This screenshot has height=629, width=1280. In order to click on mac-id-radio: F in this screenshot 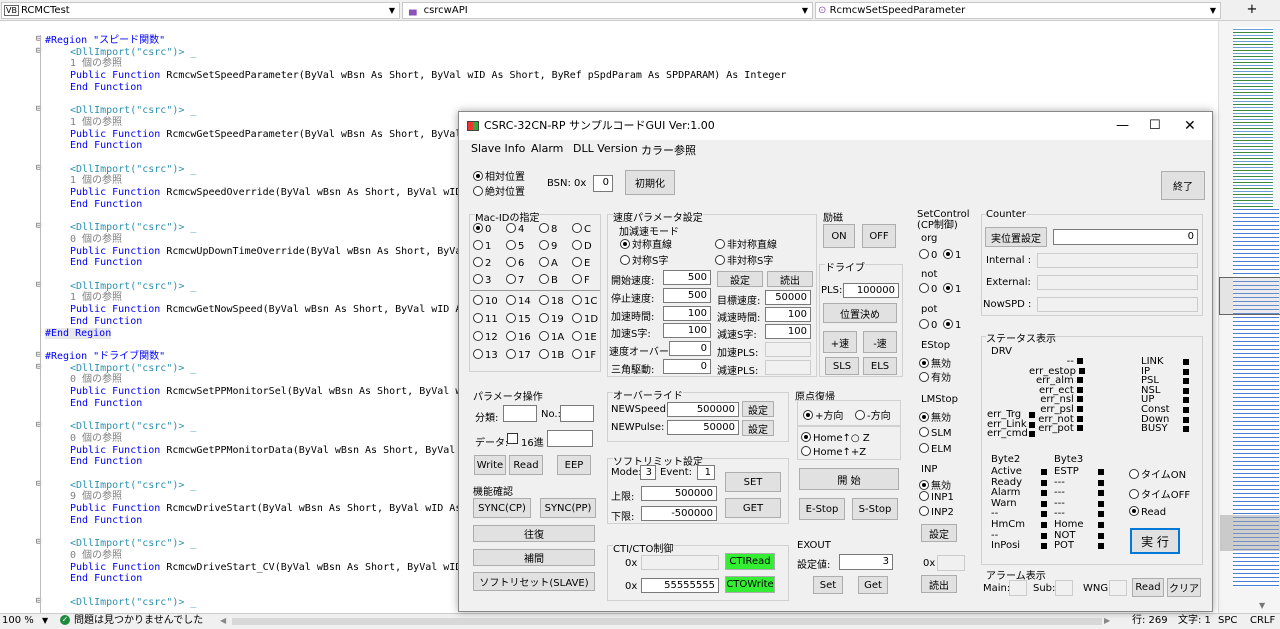, I will do `click(581, 280)`.